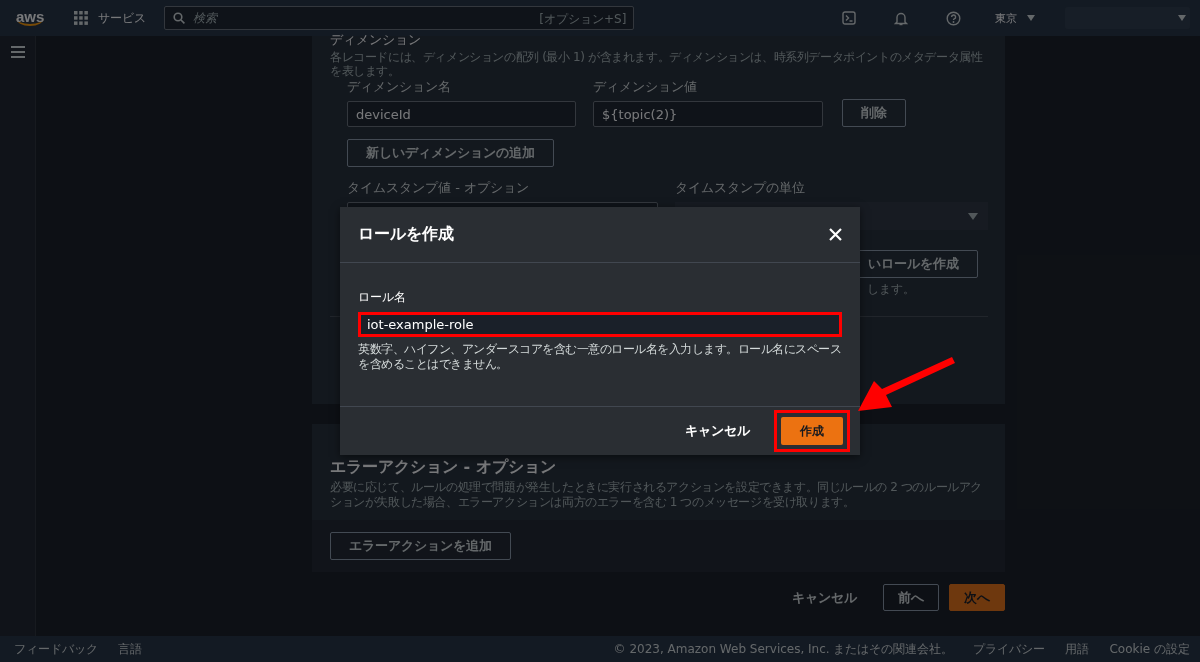 The width and height of the screenshot is (1200, 662). I want to click on footer-link: 用語, so click(1077, 649).